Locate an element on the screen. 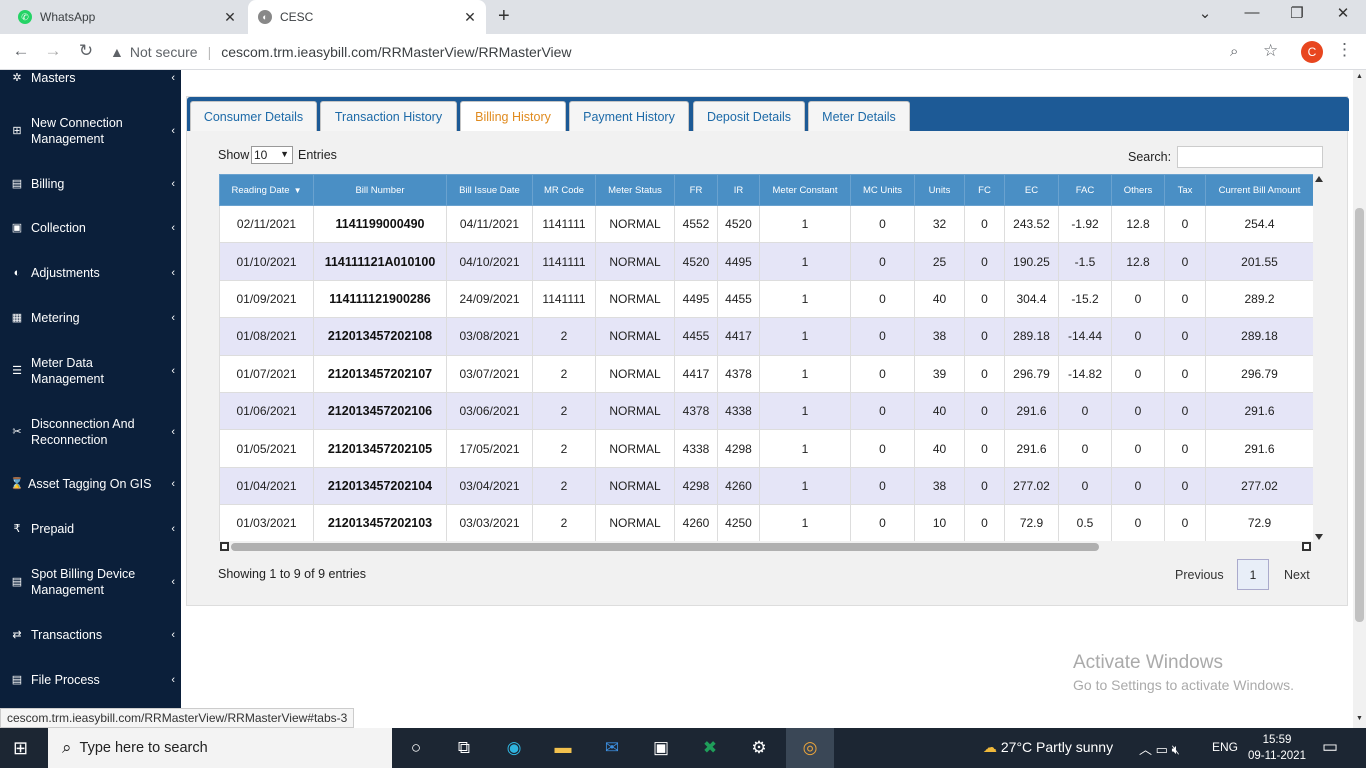 This screenshot has height=768, width=1366. windows-start-icon: ⊞ is located at coordinates (20, 748).